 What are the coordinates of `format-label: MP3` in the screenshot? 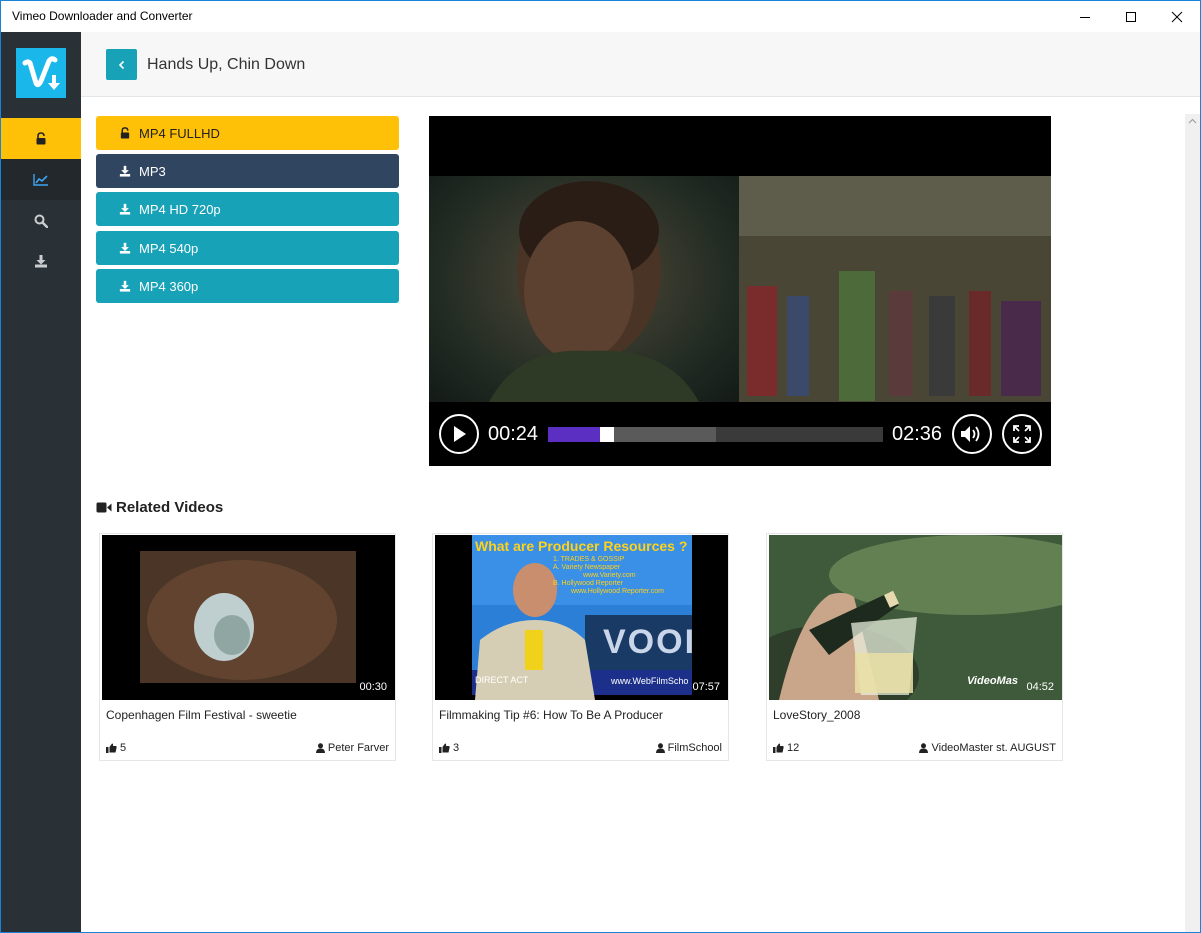 It's located at (152, 171).